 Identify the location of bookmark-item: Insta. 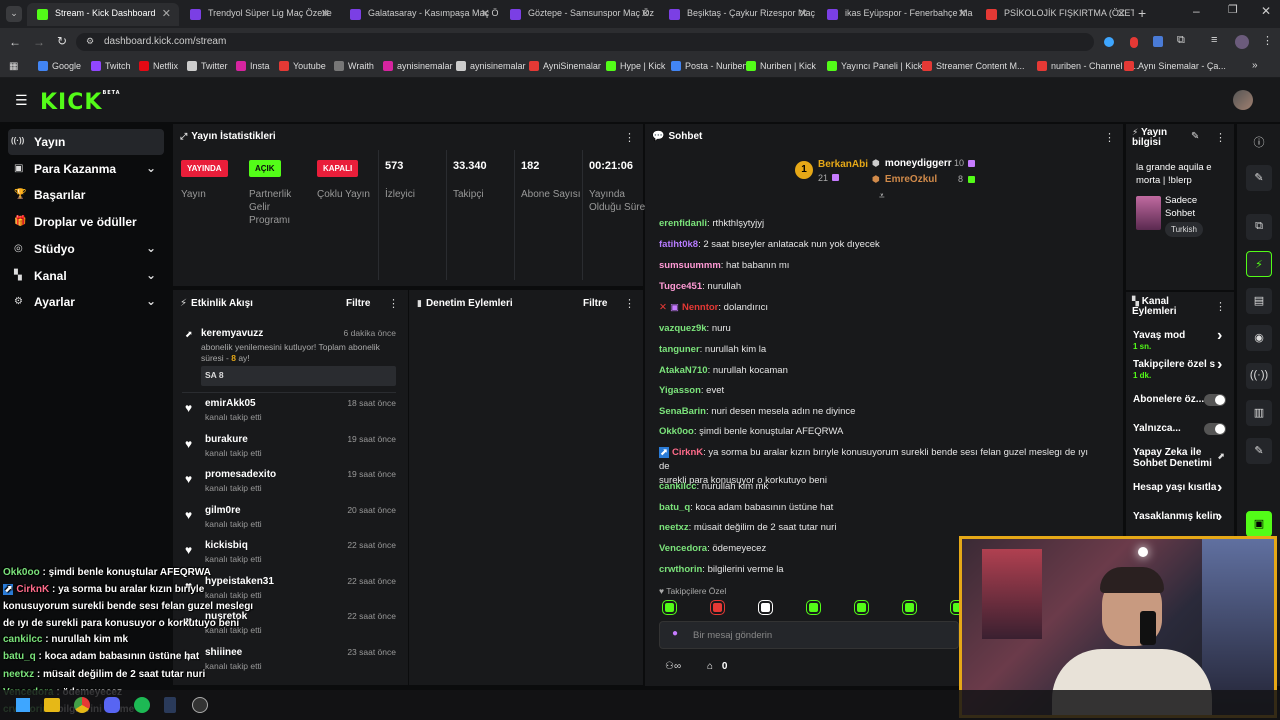
(253, 66).